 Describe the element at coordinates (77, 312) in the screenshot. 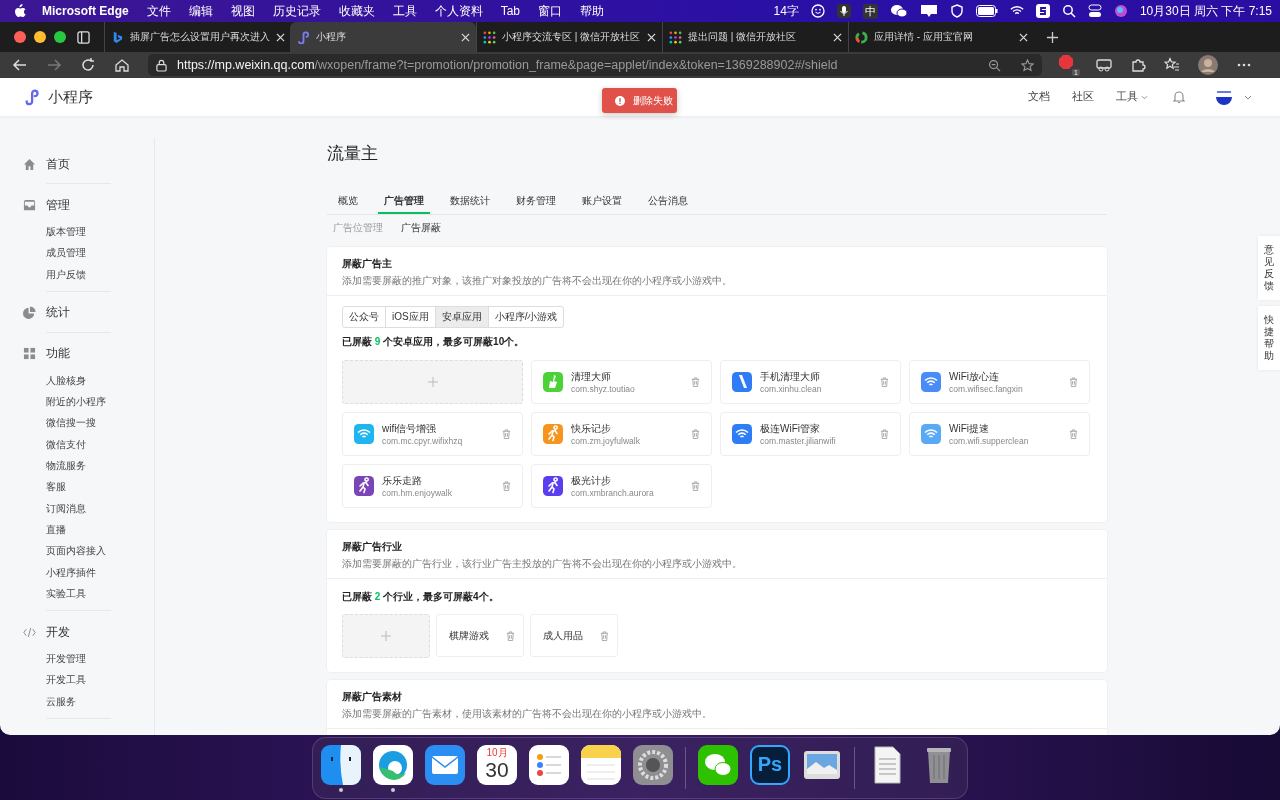

I see `sidebar-group: 统计` at that location.